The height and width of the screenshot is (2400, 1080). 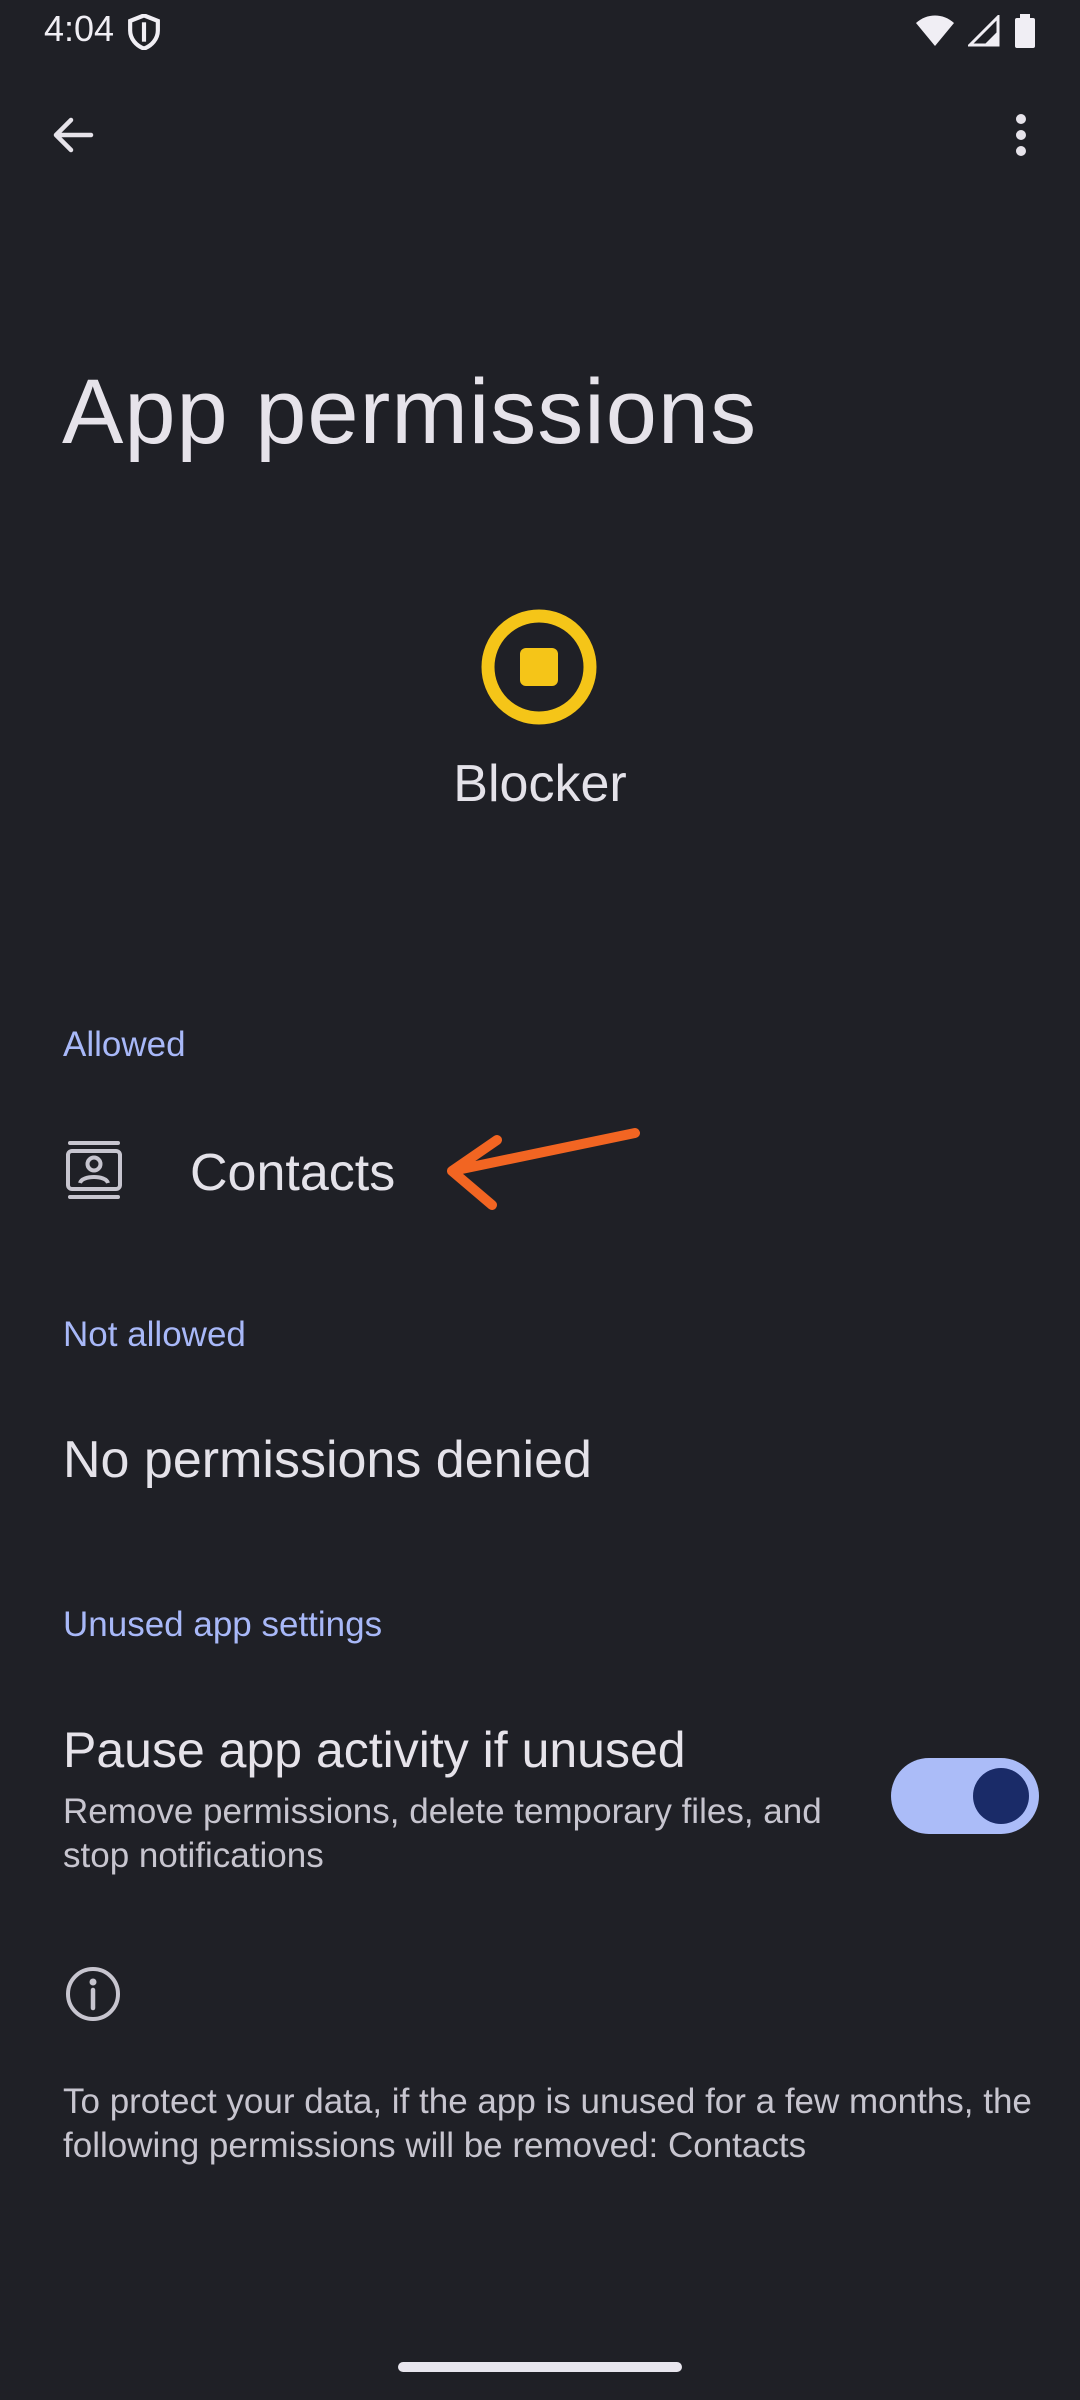 I want to click on more-options-button, so click(x=1021, y=135).